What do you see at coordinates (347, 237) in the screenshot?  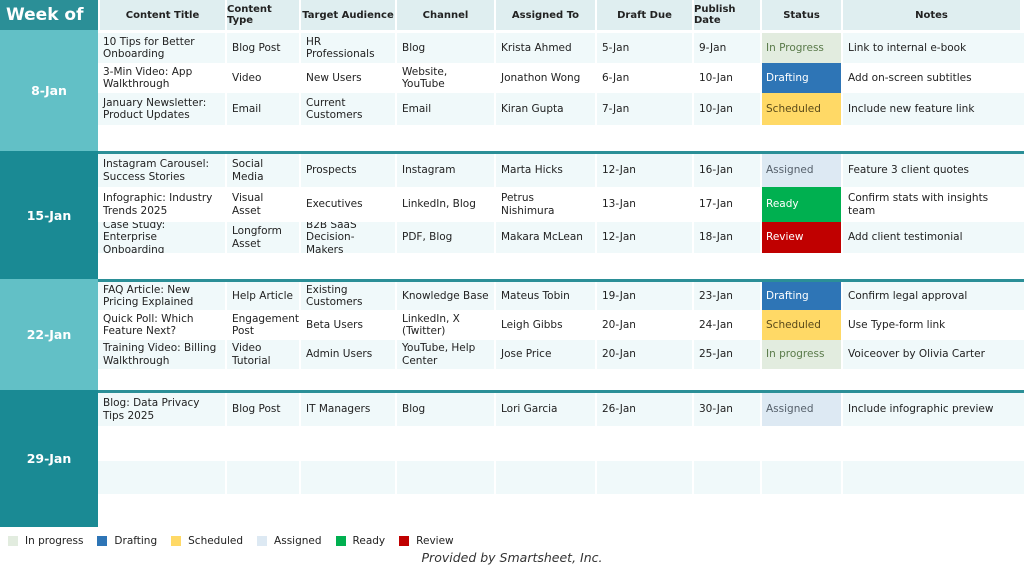 I see `cell-target-audience: B2B SaaS Decision-Makers` at bounding box center [347, 237].